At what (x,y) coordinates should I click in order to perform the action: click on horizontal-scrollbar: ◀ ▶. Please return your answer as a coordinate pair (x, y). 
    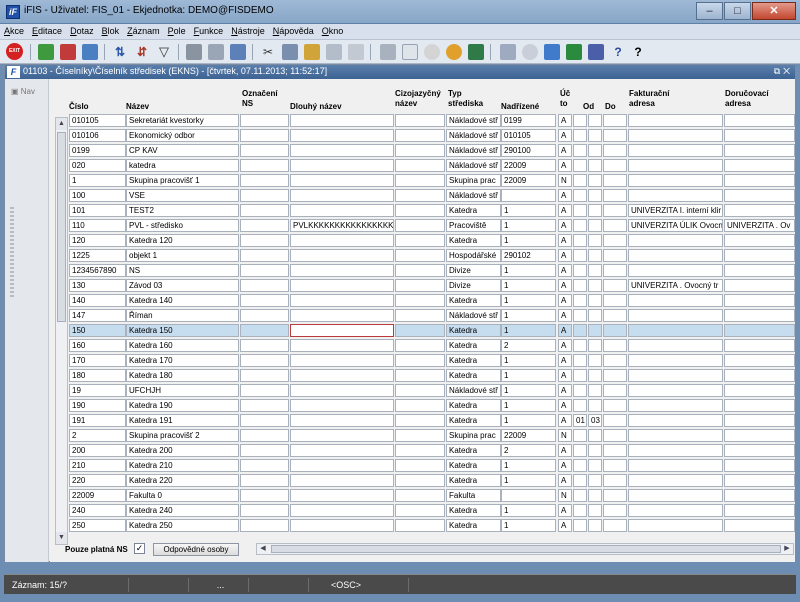
    Looking at the image, I should click on (525, 549).